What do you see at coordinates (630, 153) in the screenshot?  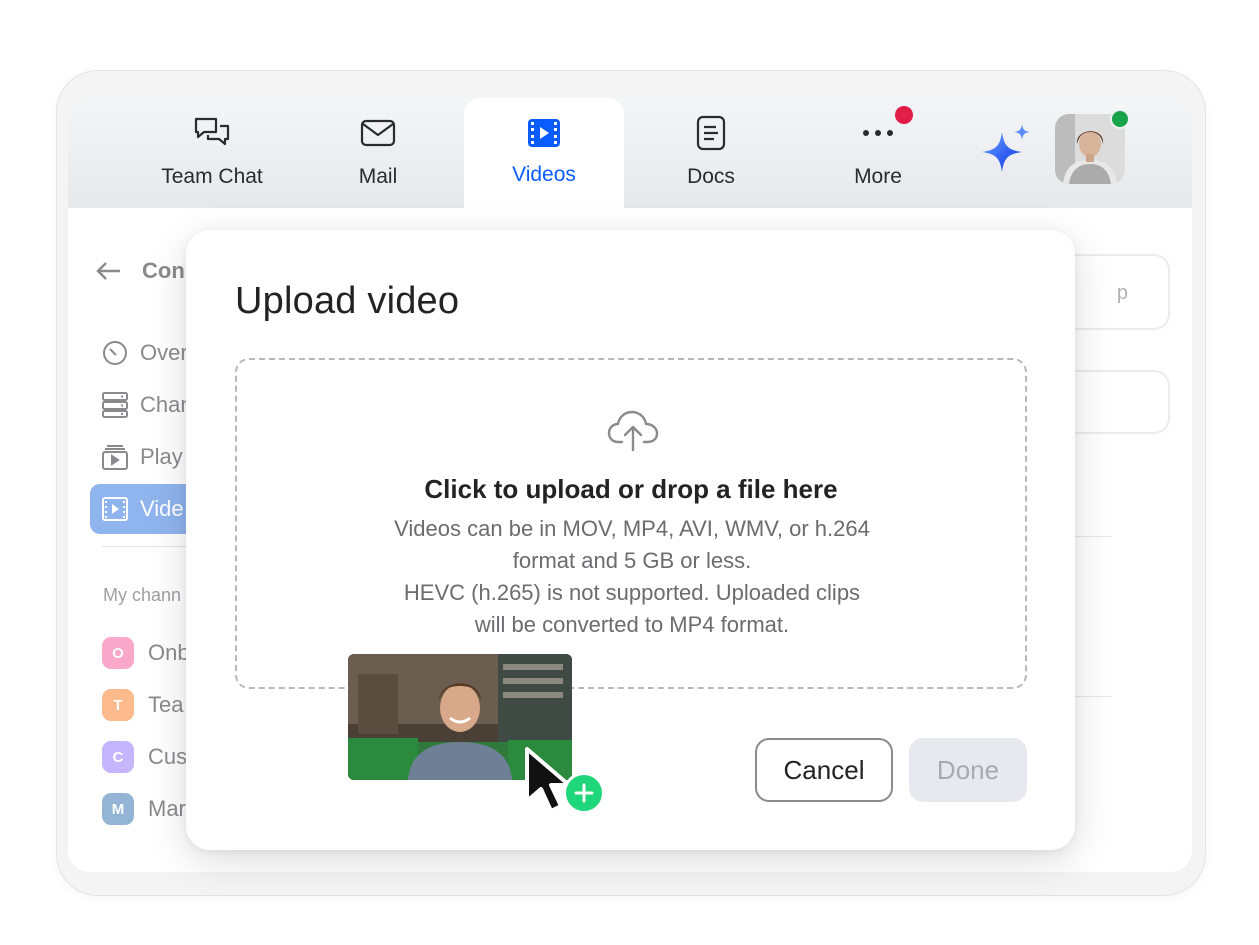 I see `top-navigation-bar: Team Chat Mail Videos Docs More` at bounding box center [630, 153].